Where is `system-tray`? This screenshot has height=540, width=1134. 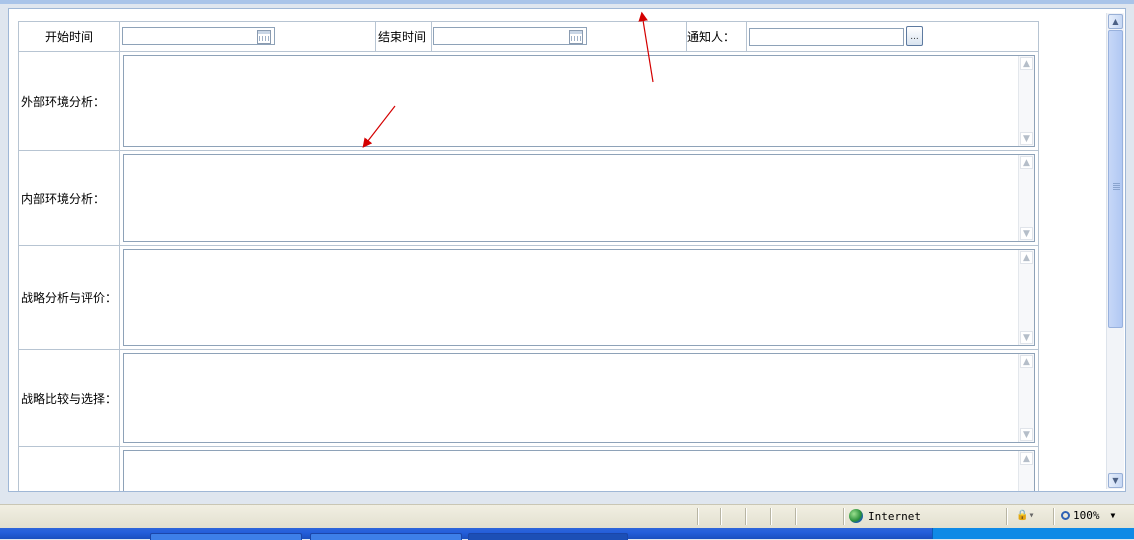
system-tray is located at coordinates (1033, 533).